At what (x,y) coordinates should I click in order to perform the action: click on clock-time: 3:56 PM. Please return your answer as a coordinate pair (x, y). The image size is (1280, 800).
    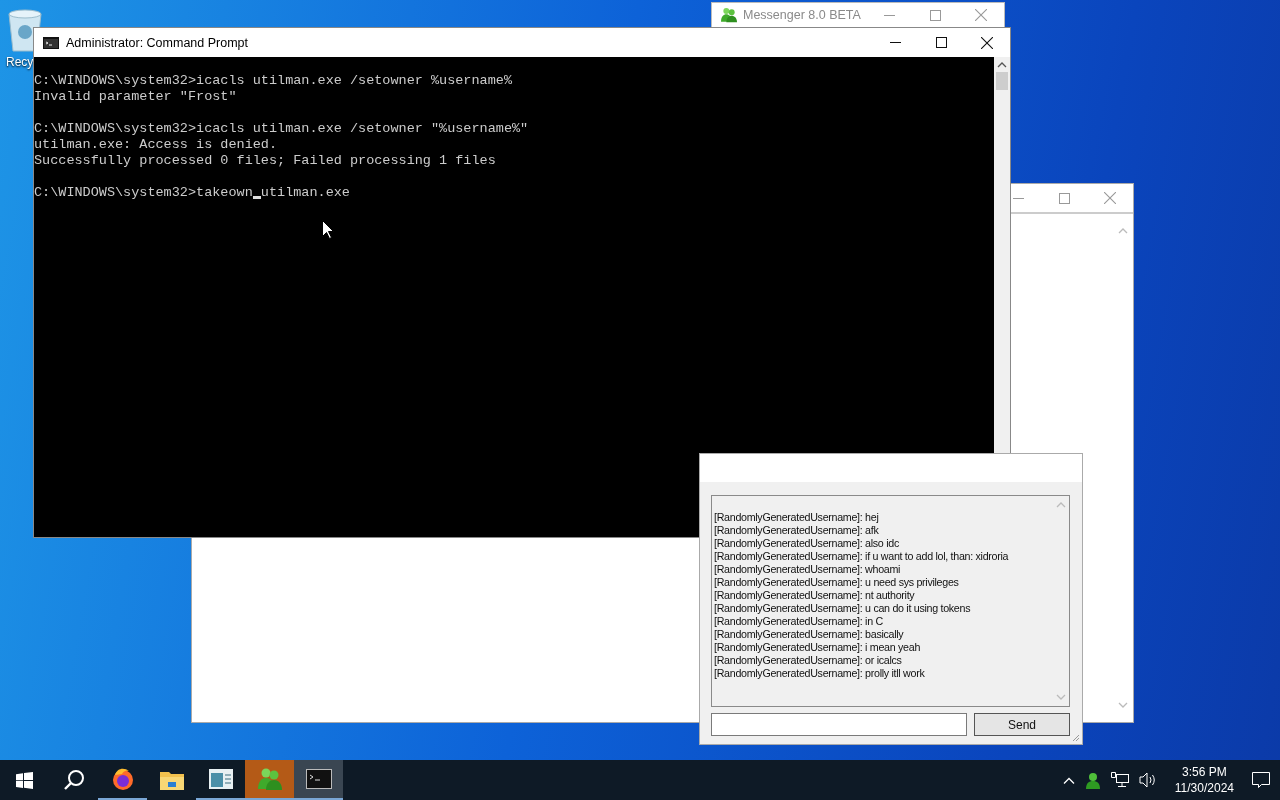
    Looking at the image, I should click on (1204, 772).